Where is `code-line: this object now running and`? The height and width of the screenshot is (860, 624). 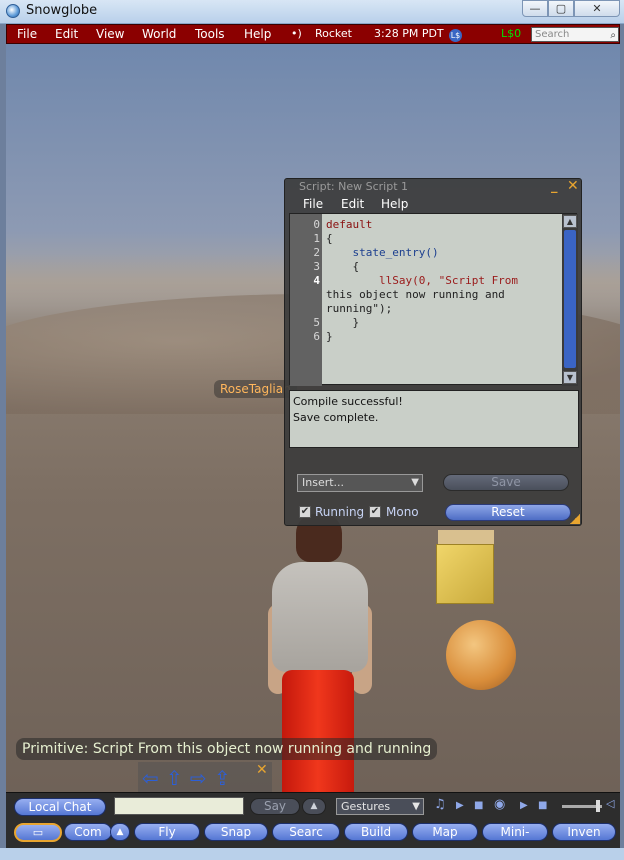
code-line: this object now running and is located at coordinates (415, 294).